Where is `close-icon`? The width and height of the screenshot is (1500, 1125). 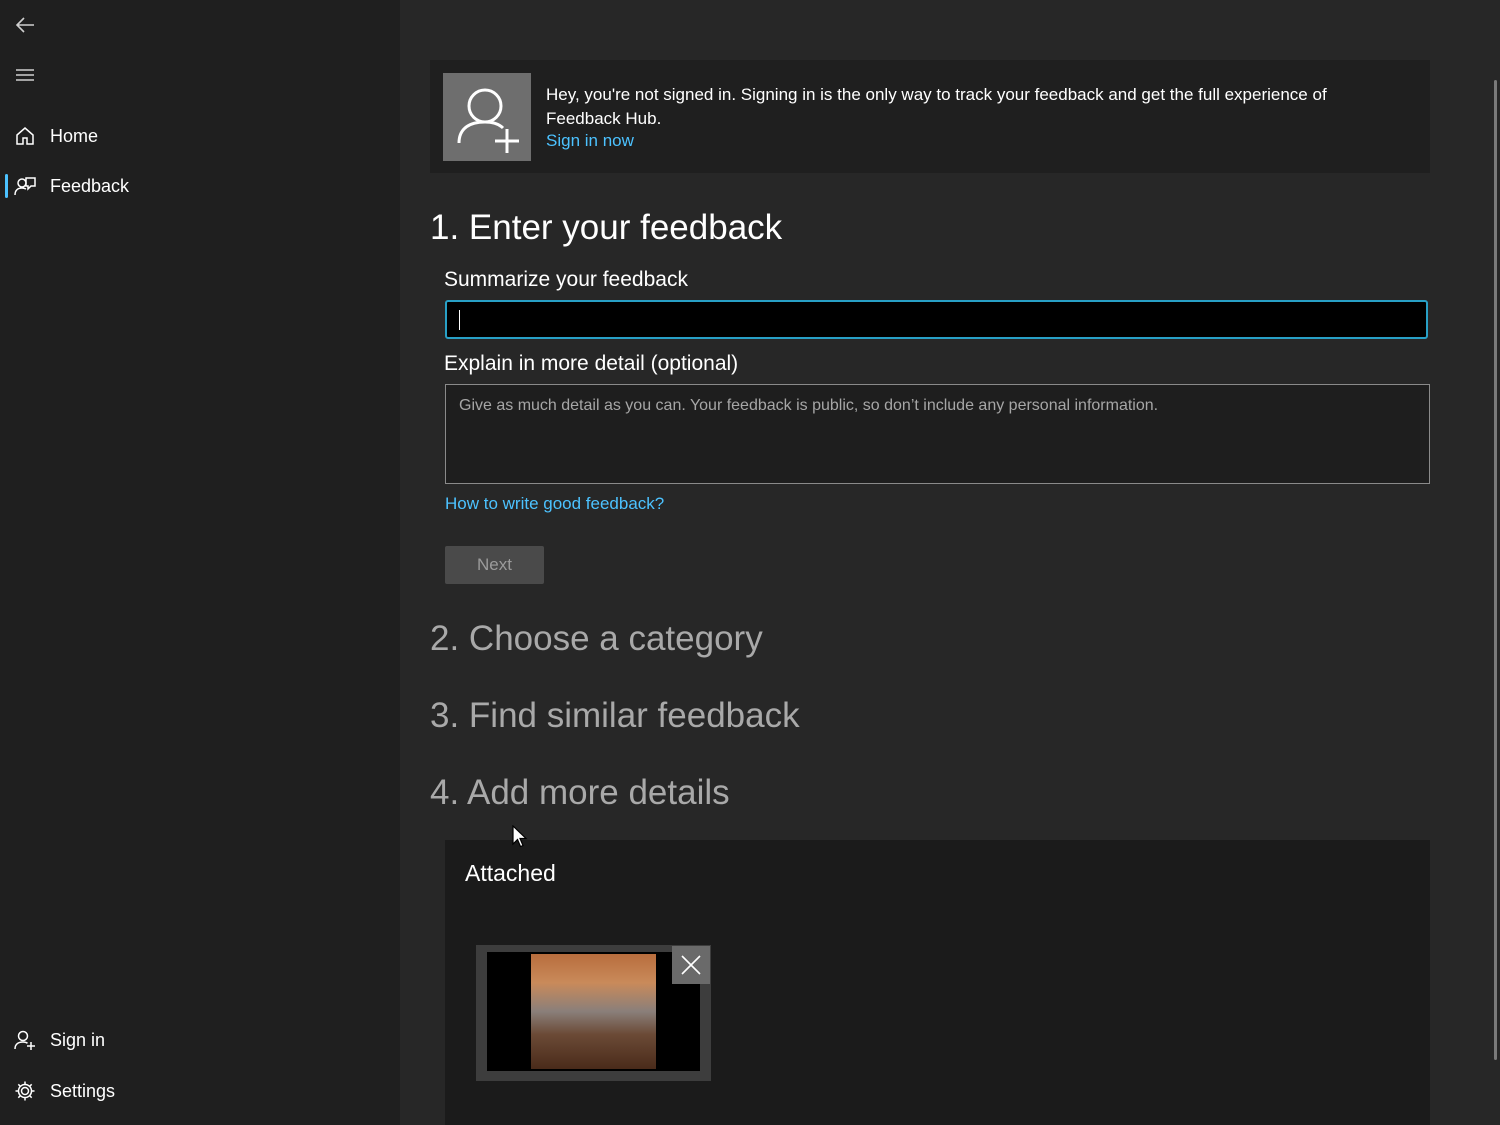
close-icon is located at coordinates (691, 965).